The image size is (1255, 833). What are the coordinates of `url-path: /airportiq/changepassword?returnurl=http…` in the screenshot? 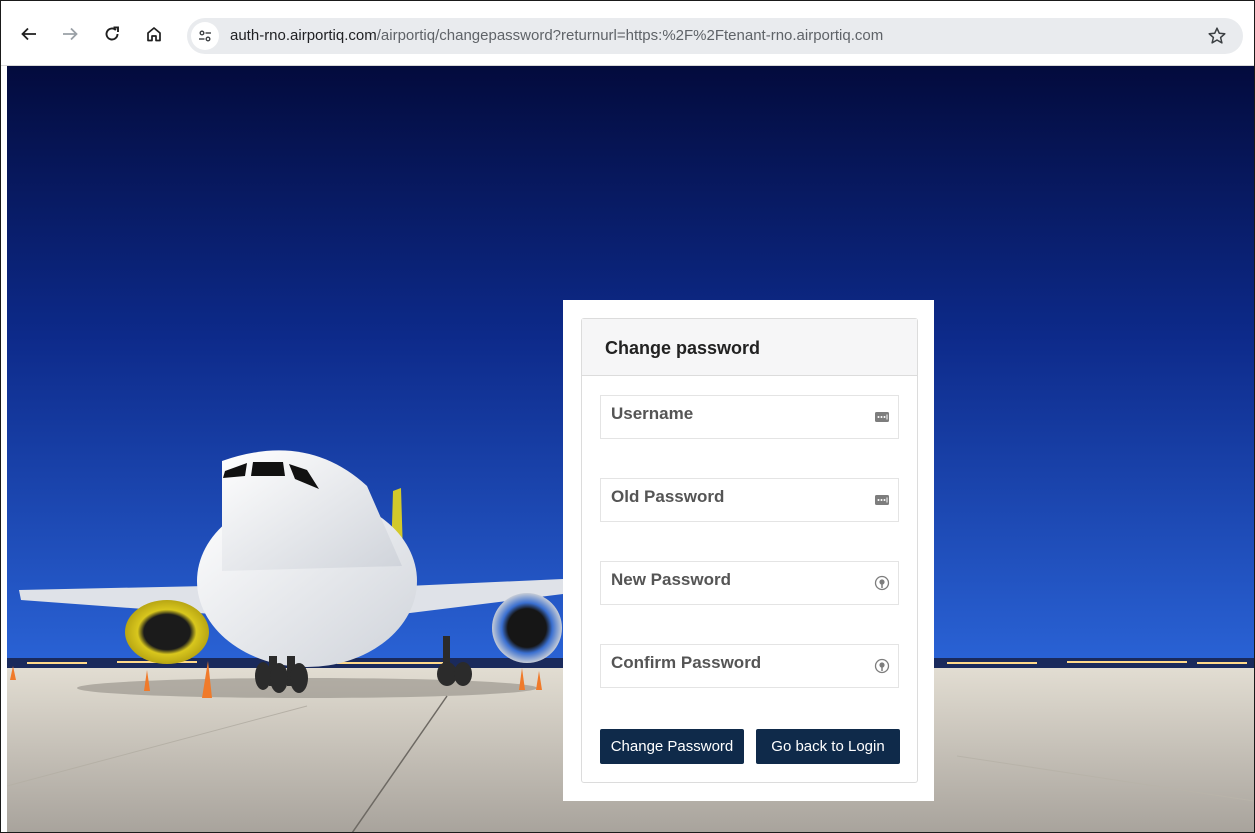 It's located at (630, 35).